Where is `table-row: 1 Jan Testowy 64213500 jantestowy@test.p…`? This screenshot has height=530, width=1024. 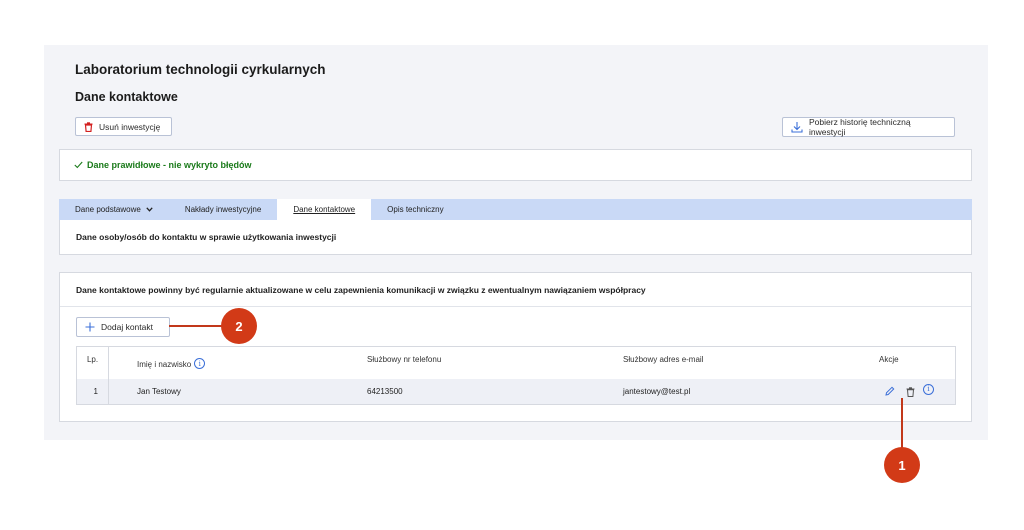 table-row: 1 Jan Testowy 64213500 jantestowy@test.p… is located at coordinates (516, 391).